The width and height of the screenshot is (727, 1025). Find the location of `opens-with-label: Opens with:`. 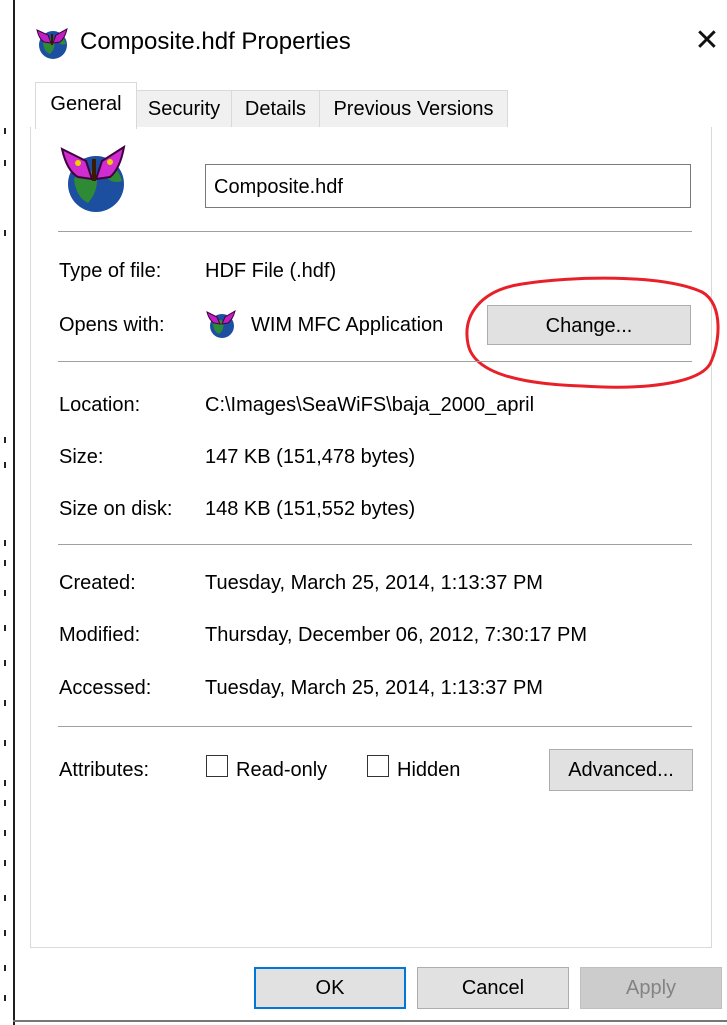

opens-with-label: Opens with: is located at coordinates (112, 325).